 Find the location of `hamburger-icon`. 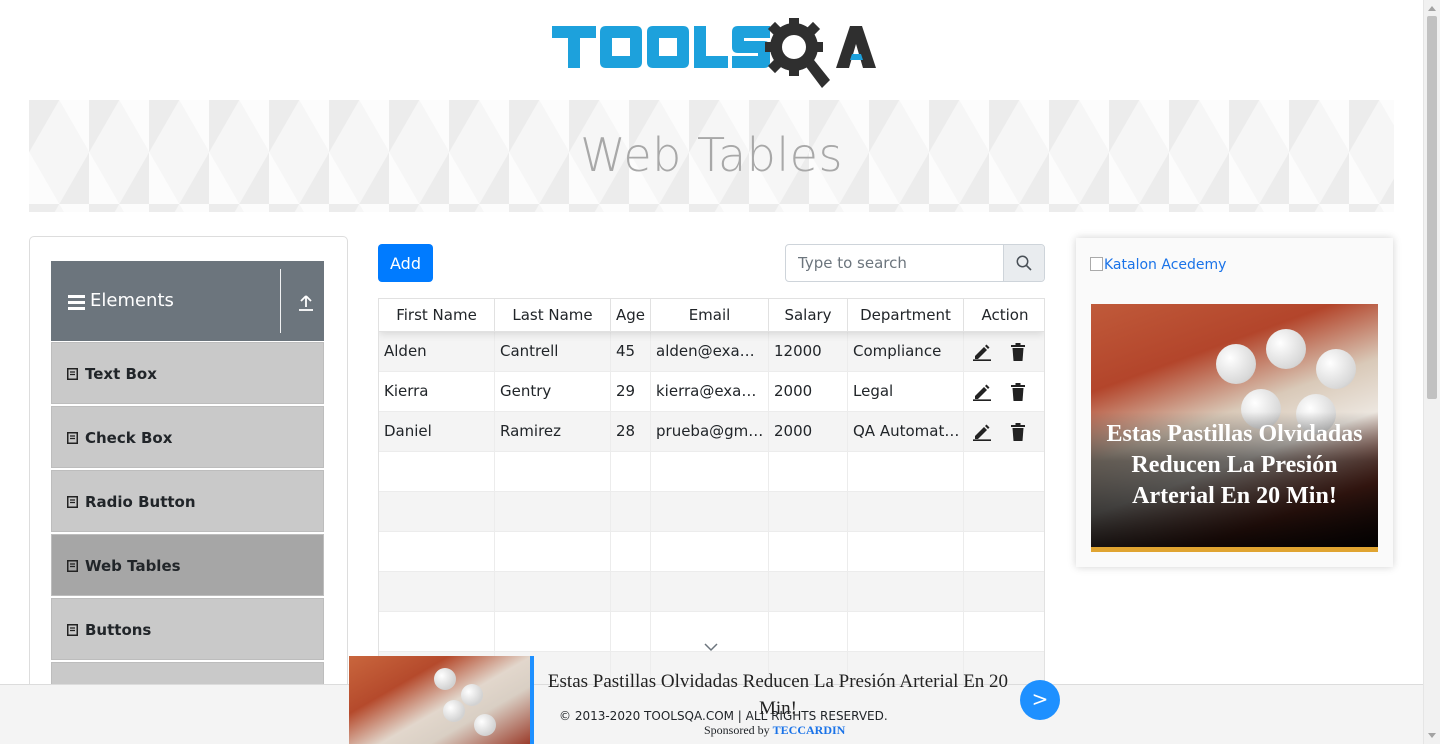

hamburger-icon is located at coordinates (76, 302).